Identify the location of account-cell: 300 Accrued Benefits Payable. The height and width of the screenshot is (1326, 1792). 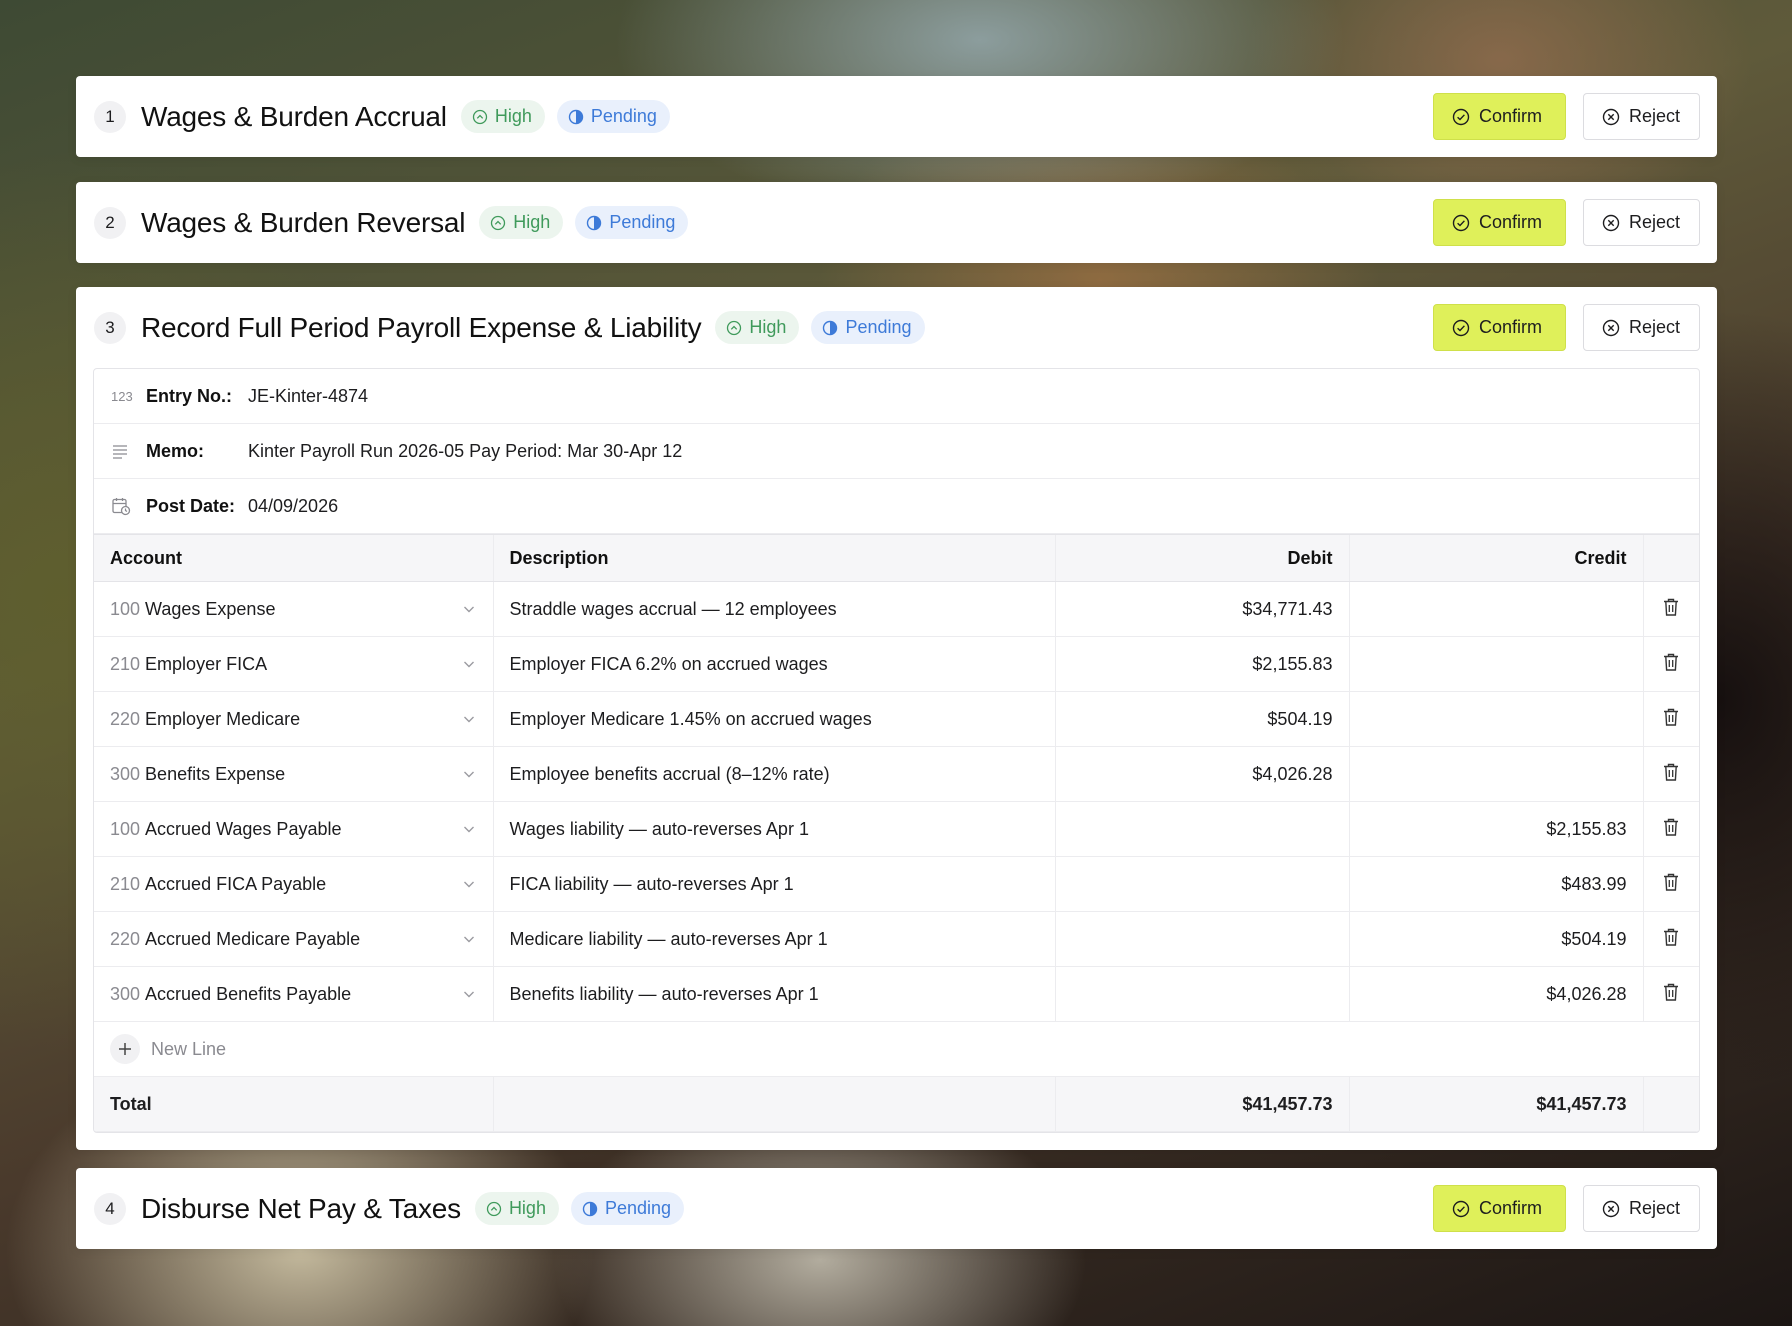
(293, 994).